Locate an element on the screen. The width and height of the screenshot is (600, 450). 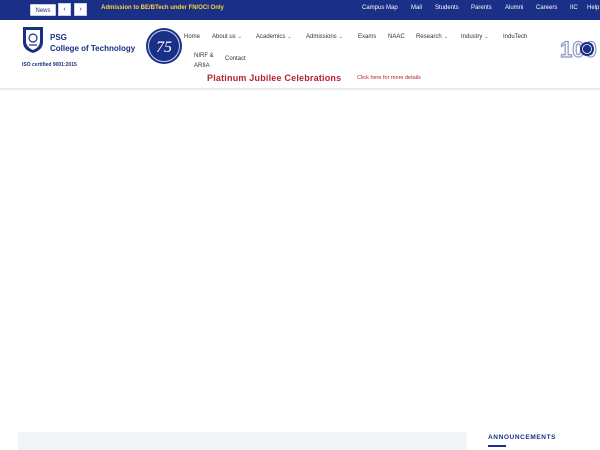
nav-nirf-ariia: NIRF & ARIIA is located at coordinates (207, 61).